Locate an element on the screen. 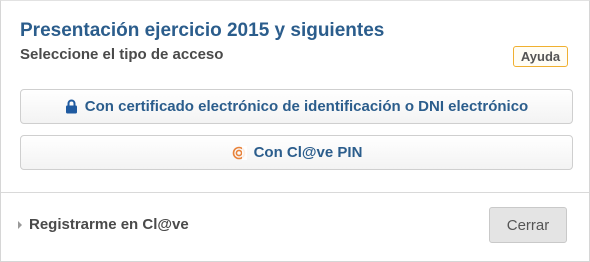  footer-divider is located at coordinates (295, 192).